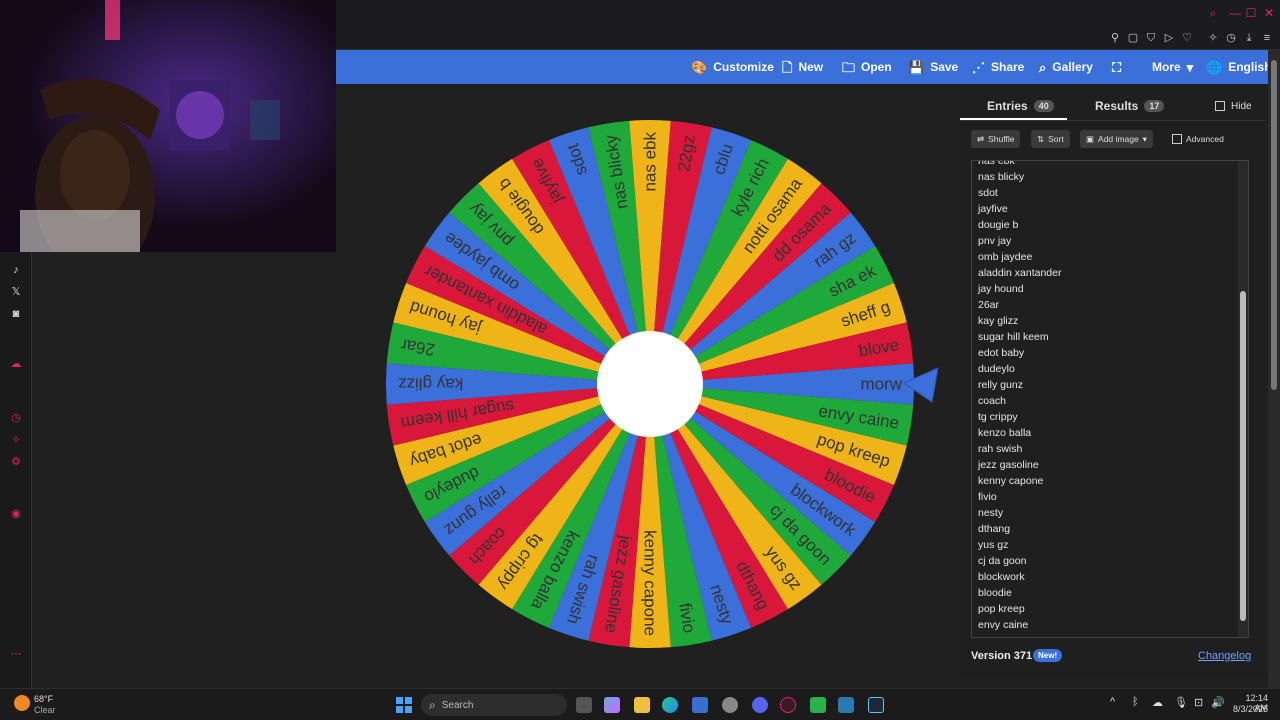  What do you see at coordinates (16, 292) in the screenshot?
I see `x-icon: 𝕏` at bounding box center [16, 292].